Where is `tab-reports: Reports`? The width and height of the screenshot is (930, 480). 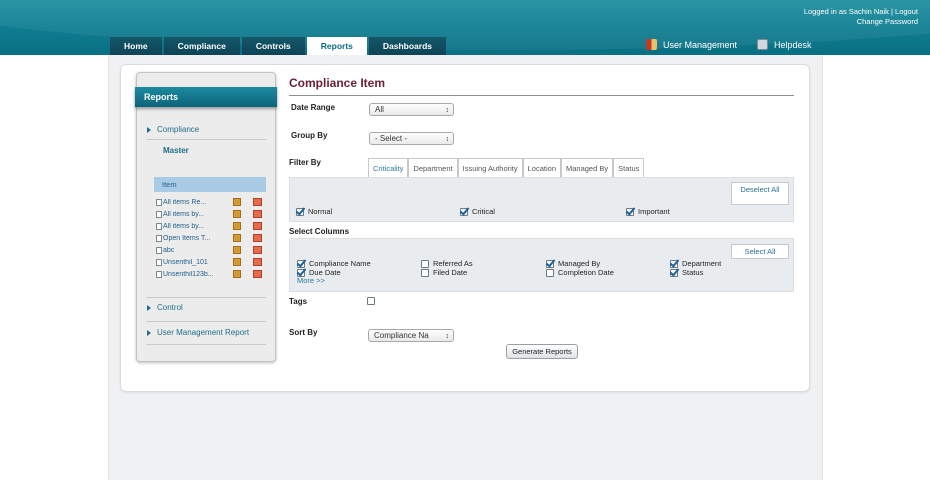
tab-reports: Reports is located at coordinates (336, 46).